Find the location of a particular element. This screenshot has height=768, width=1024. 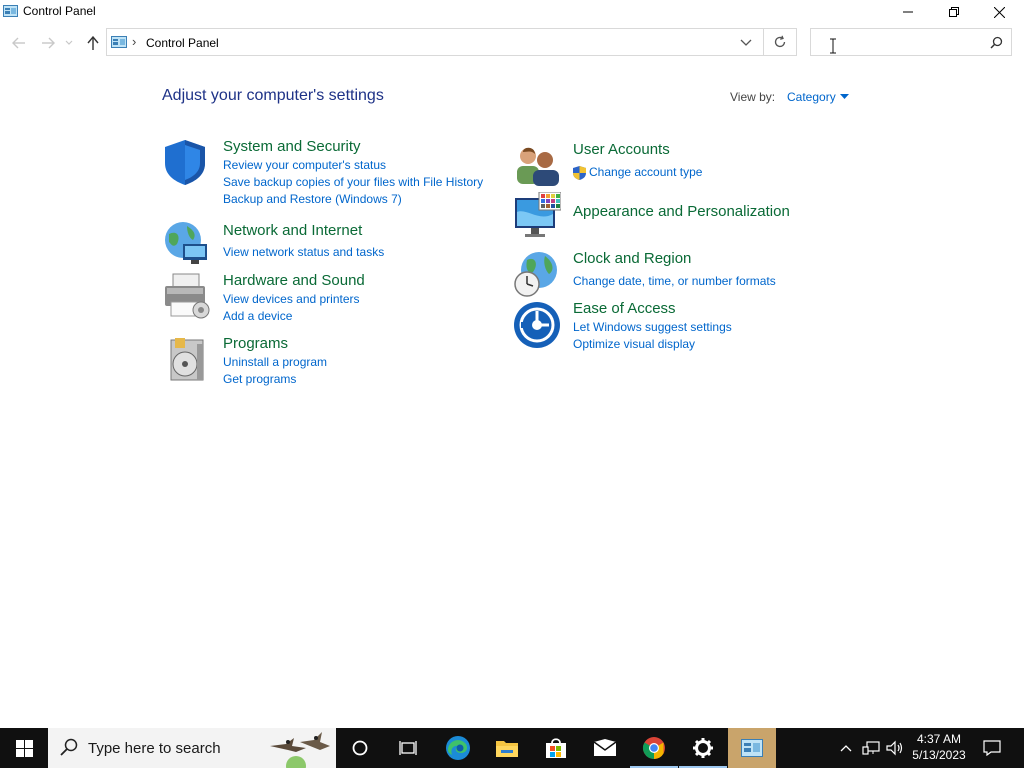

chrome-button is located at coordinates (654, 748).